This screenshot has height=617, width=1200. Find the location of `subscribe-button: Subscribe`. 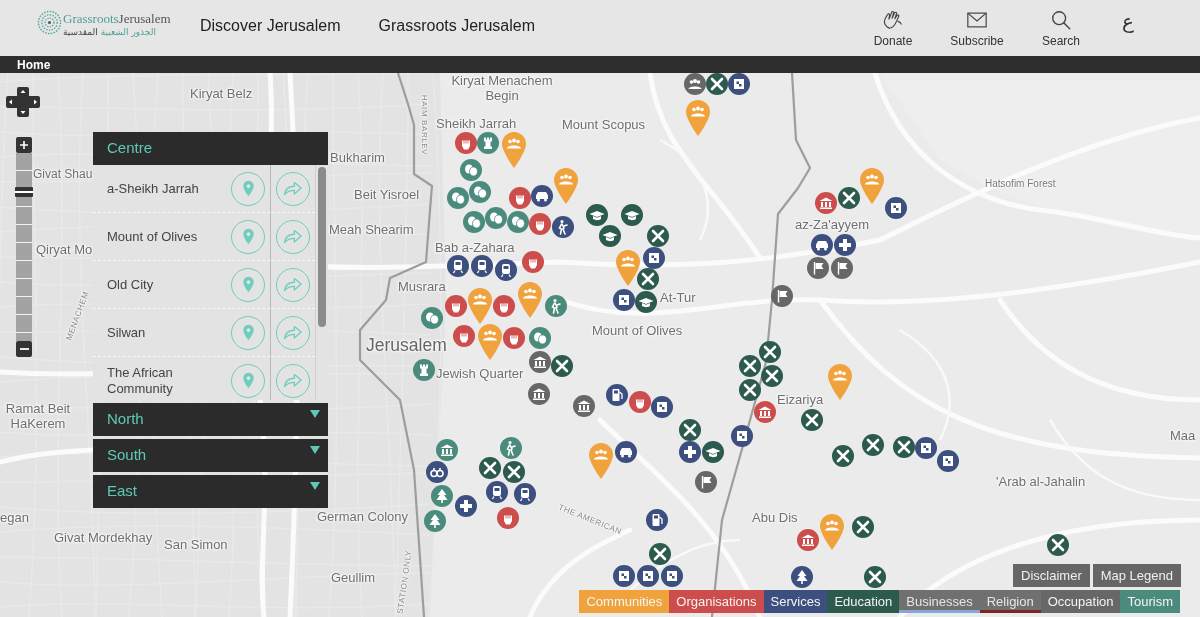

subscribe-button: Subscribe is located at coordinates (977, 28).